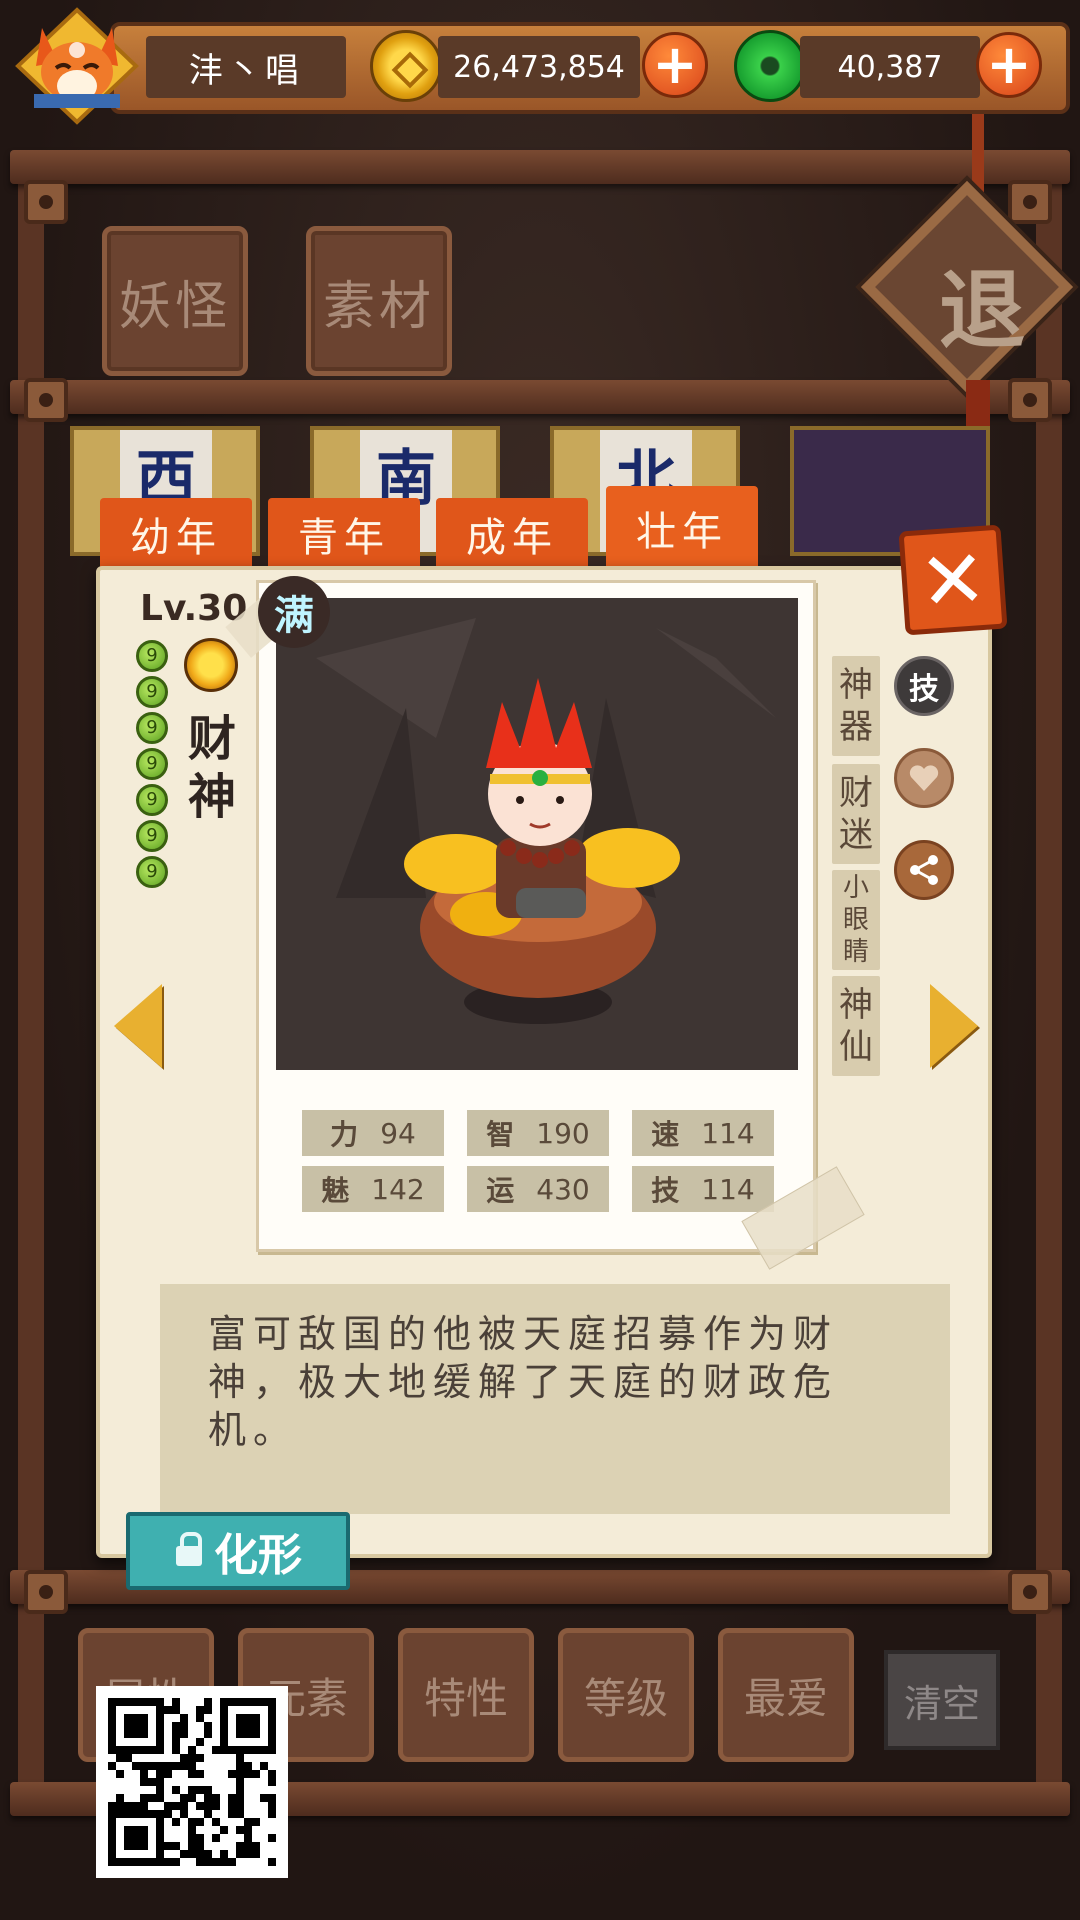 The image size is (1080, 1920). I want to click on tab-monsters: 妖怪, so click(175, 301).